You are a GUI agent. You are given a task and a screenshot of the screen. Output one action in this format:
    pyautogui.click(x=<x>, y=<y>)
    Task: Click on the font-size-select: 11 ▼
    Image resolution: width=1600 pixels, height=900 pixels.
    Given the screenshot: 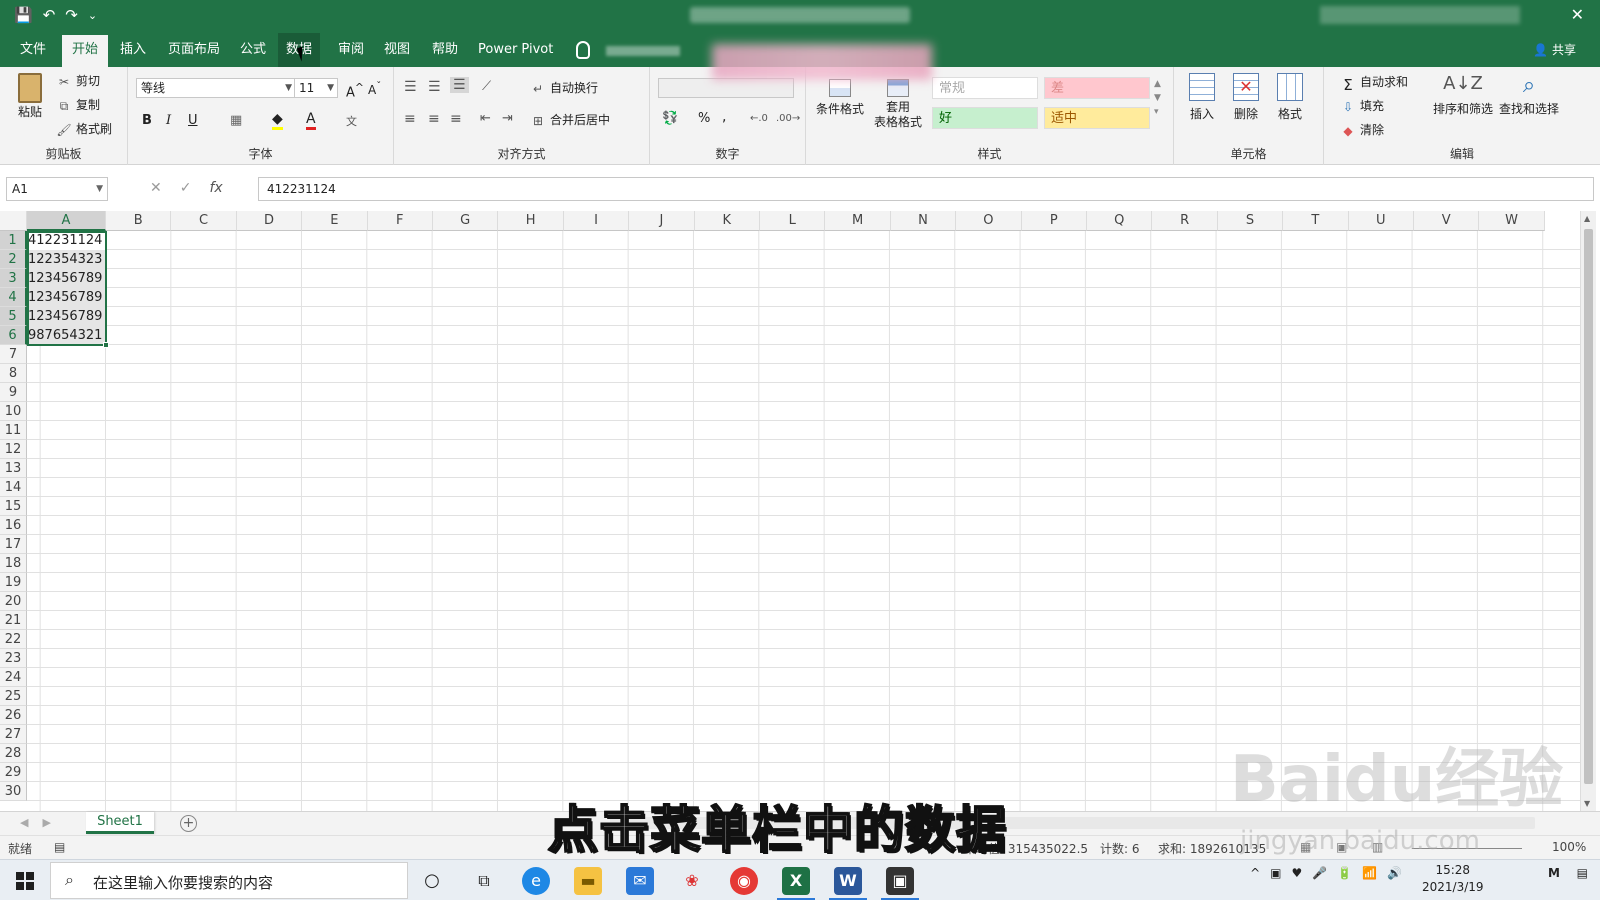 What is the action you would take?
    pyautogui.click(x=316, y=88)
    